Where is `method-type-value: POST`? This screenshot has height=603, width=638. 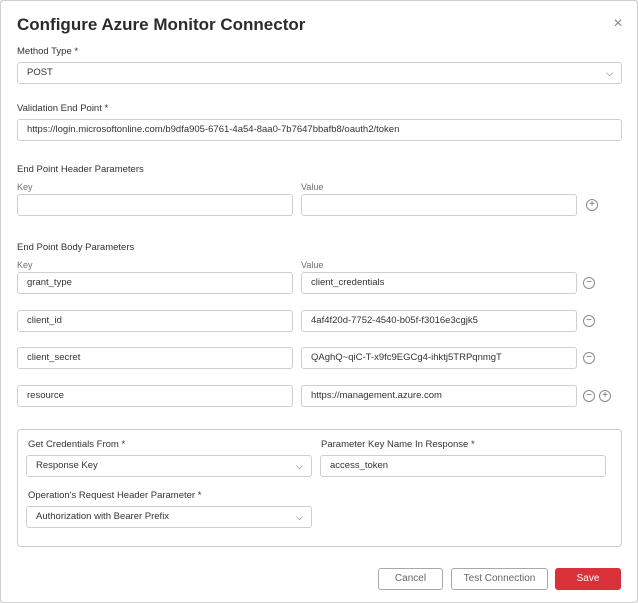
method-type-value: POST is located at coordinates (40, 72).